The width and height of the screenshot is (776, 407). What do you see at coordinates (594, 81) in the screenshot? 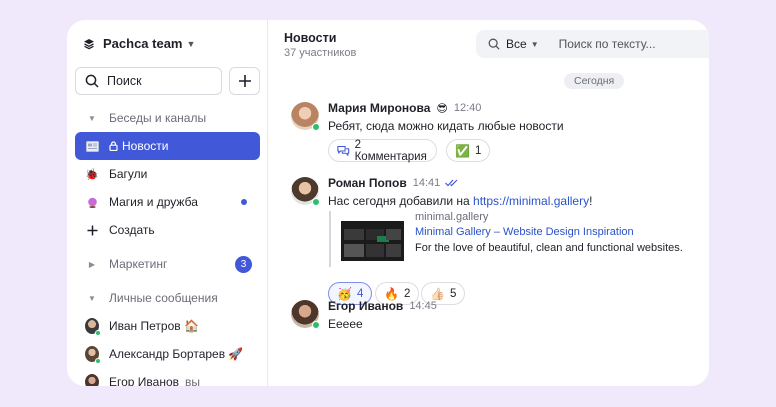
I see `date-divider: Сегодня` at bounding box center [594, 81].